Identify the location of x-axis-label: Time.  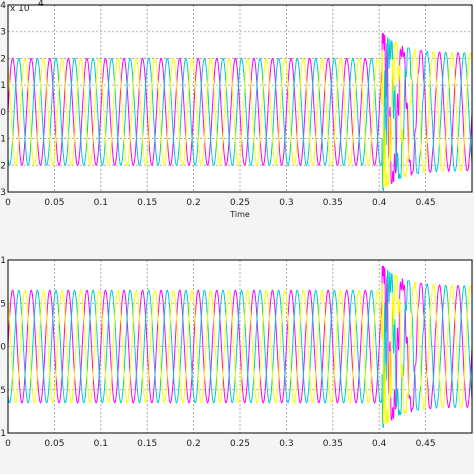
(239, 214).